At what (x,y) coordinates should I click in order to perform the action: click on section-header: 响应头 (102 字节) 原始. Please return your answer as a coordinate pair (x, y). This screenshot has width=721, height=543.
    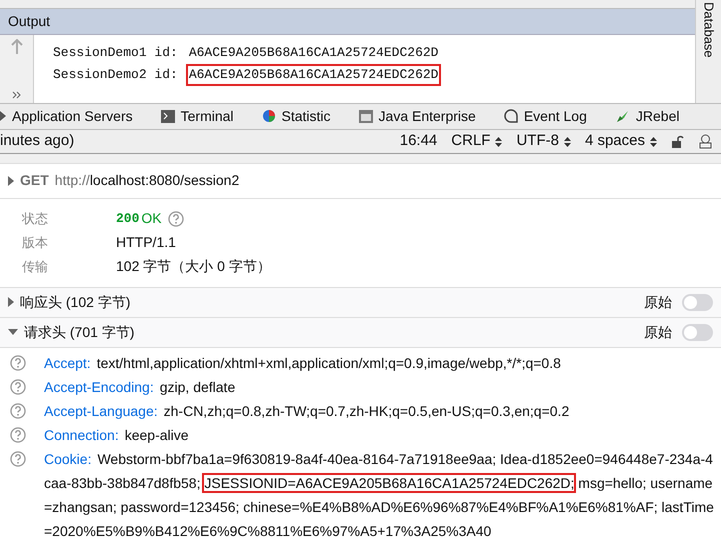
    Looking at the image, I should click on (360, 303).